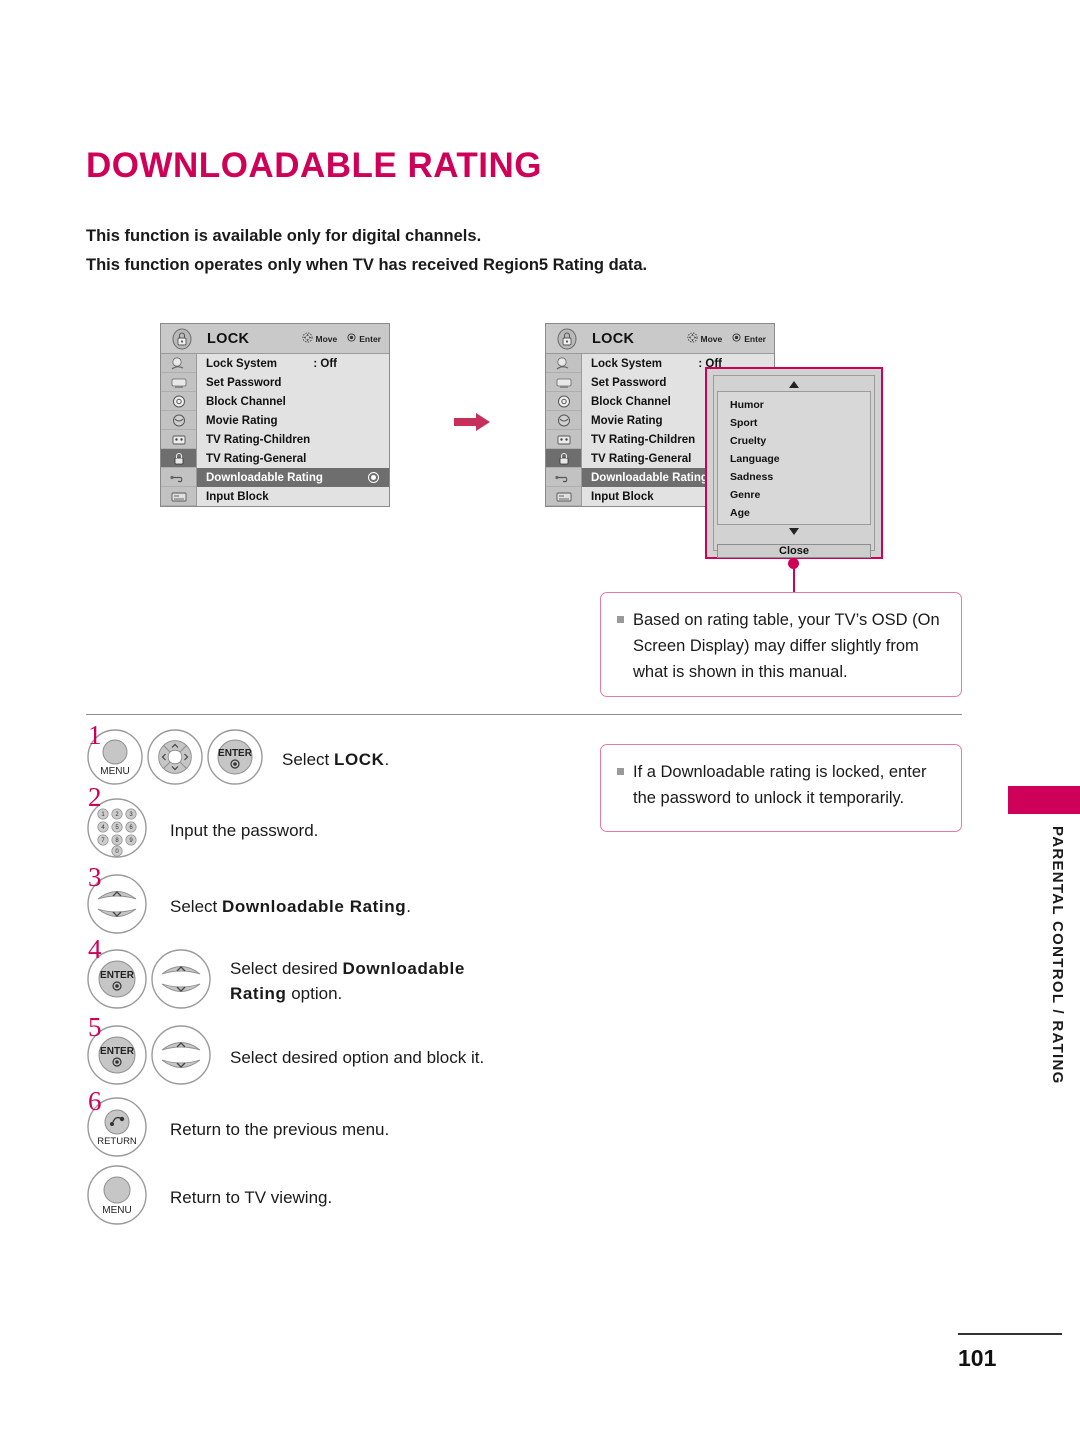  Describe the element at coordinates (345, 338) in the screenshot. I see `osd-hints: Move Enter` at that location.